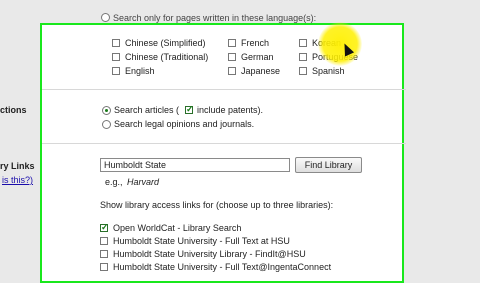 The height and width of the screenshot is (283, 480). What do you see at coordinates (17, 180) in the screenshot?
I see `what-is-this-link: is this?)` at bounding box center [17, 180].